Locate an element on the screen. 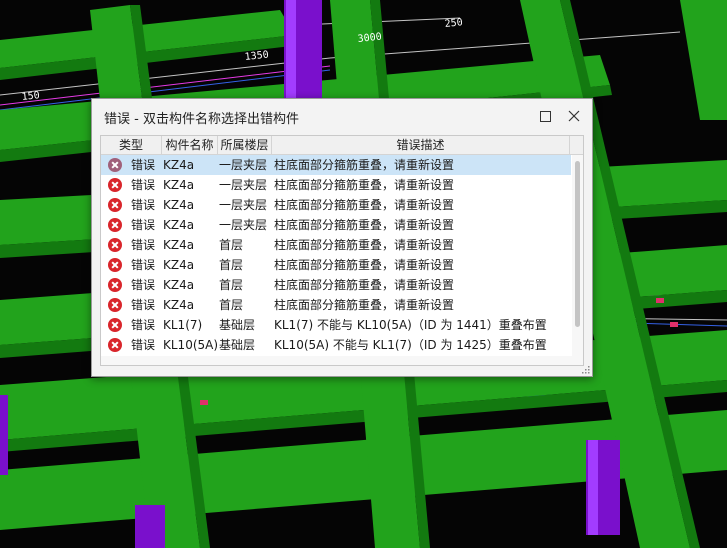  vertical-scrollbar is located at coordinates (577, 260).